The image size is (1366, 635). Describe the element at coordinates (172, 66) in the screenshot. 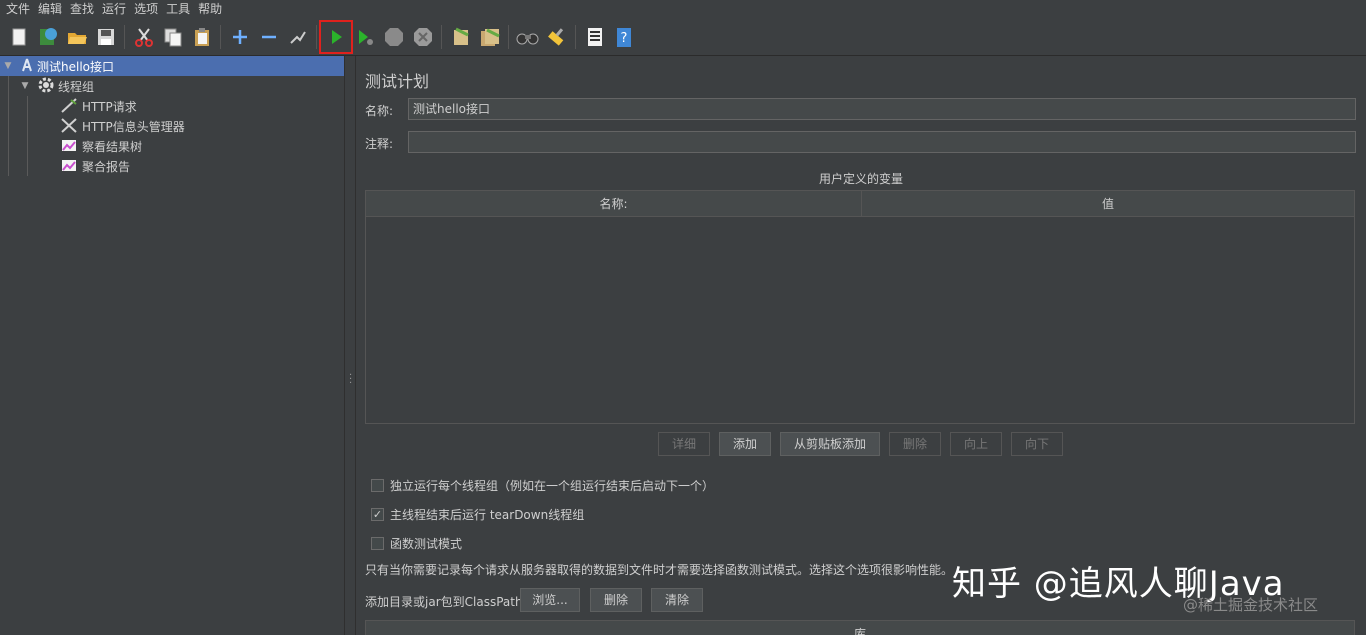

I see `tree-item-test-plan: ▼ 测试hello接口` at that location.